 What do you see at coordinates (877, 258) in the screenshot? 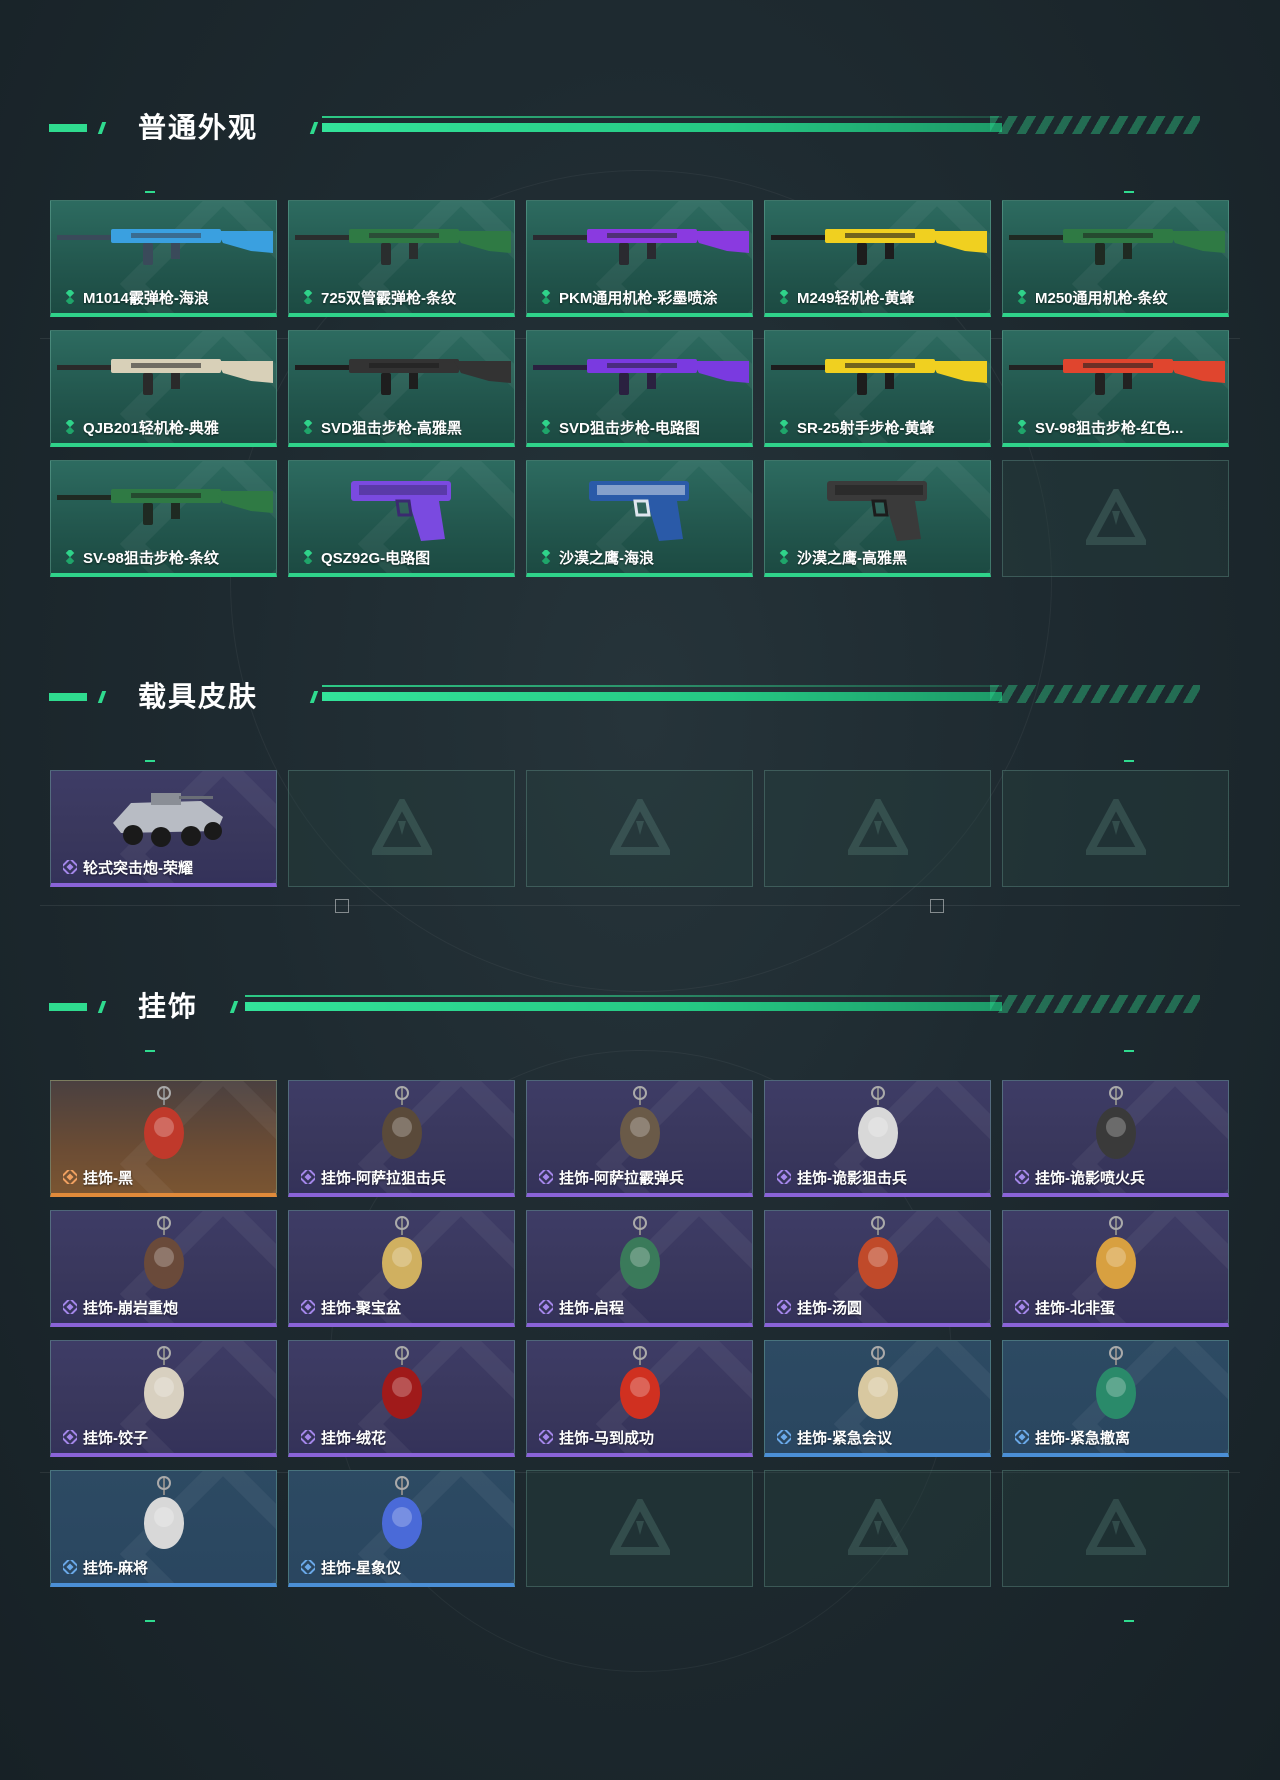
I see `item-tile: M249轻机枪-黄蜂` at bounding box center [877, 258].